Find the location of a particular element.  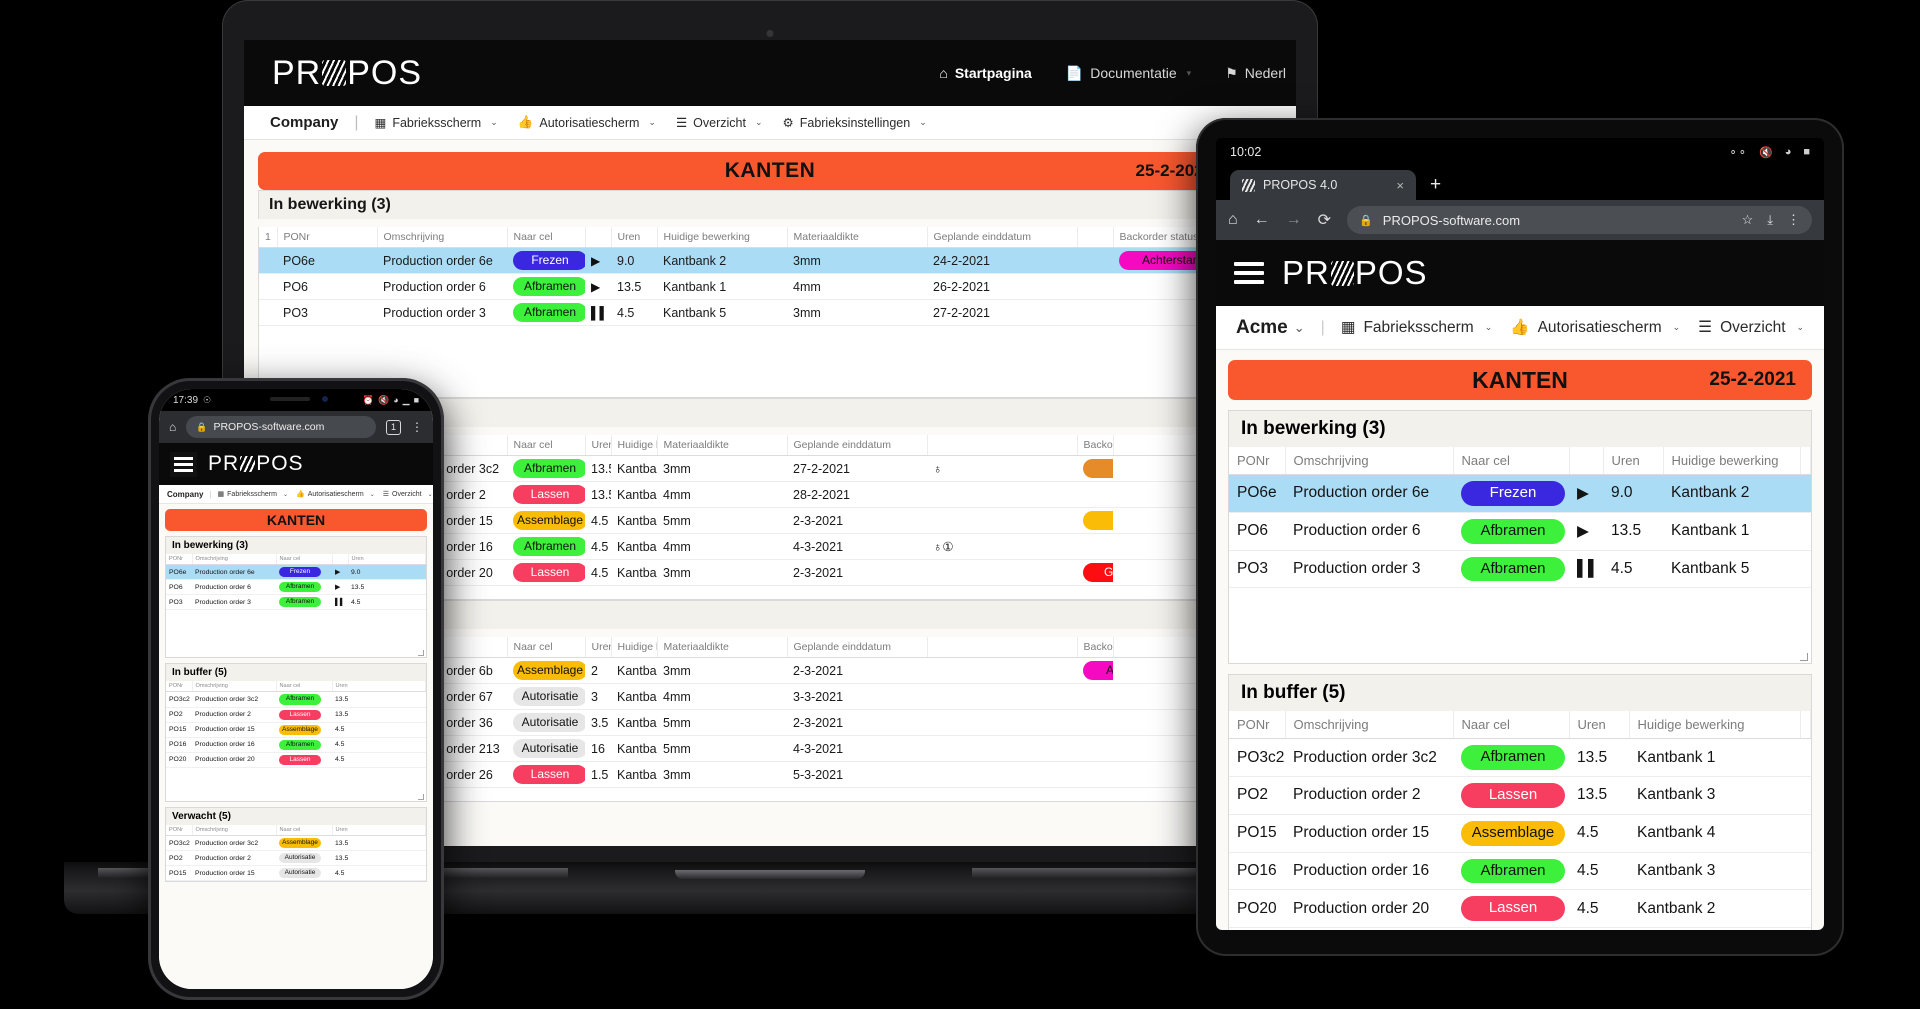

table-row: PO6e Production order 6e Frezen ▶ 9.0 is located at coordinates (296, 572).